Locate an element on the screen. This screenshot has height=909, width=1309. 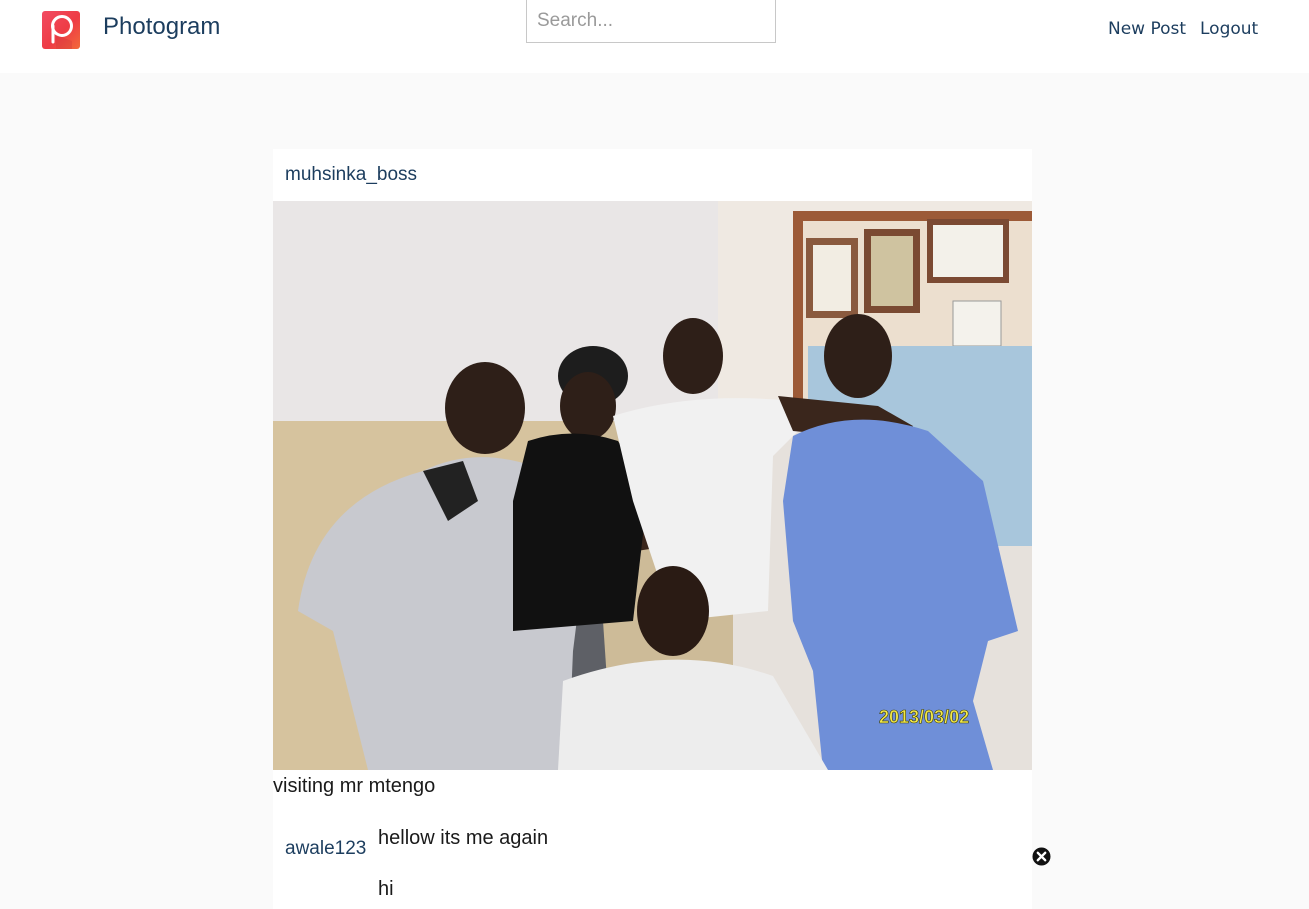
comment-text: hellow its me again is located at coordinates (463, 838).